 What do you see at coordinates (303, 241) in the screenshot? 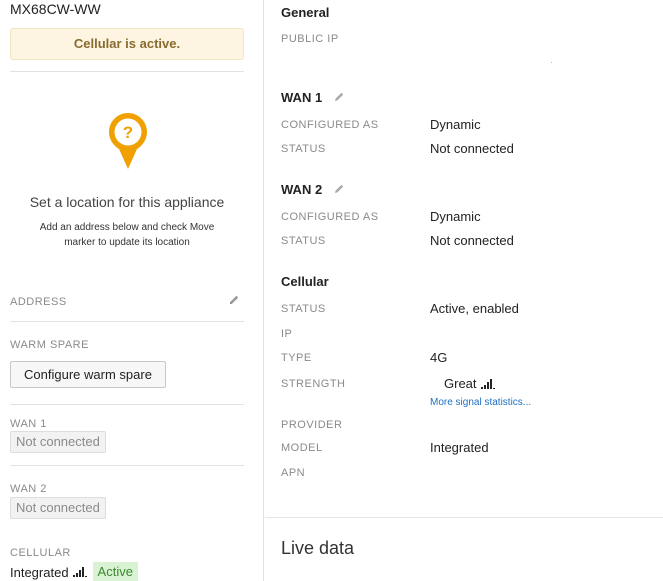
I see `wan2-status-label: STATUS` at bounding box center [303, 241].